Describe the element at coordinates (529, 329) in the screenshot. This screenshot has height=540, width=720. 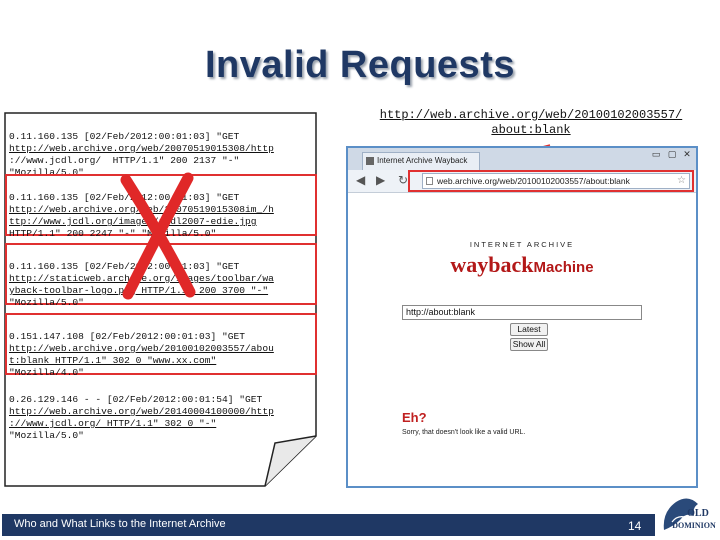
I see `latest-button: Latest` at that location.